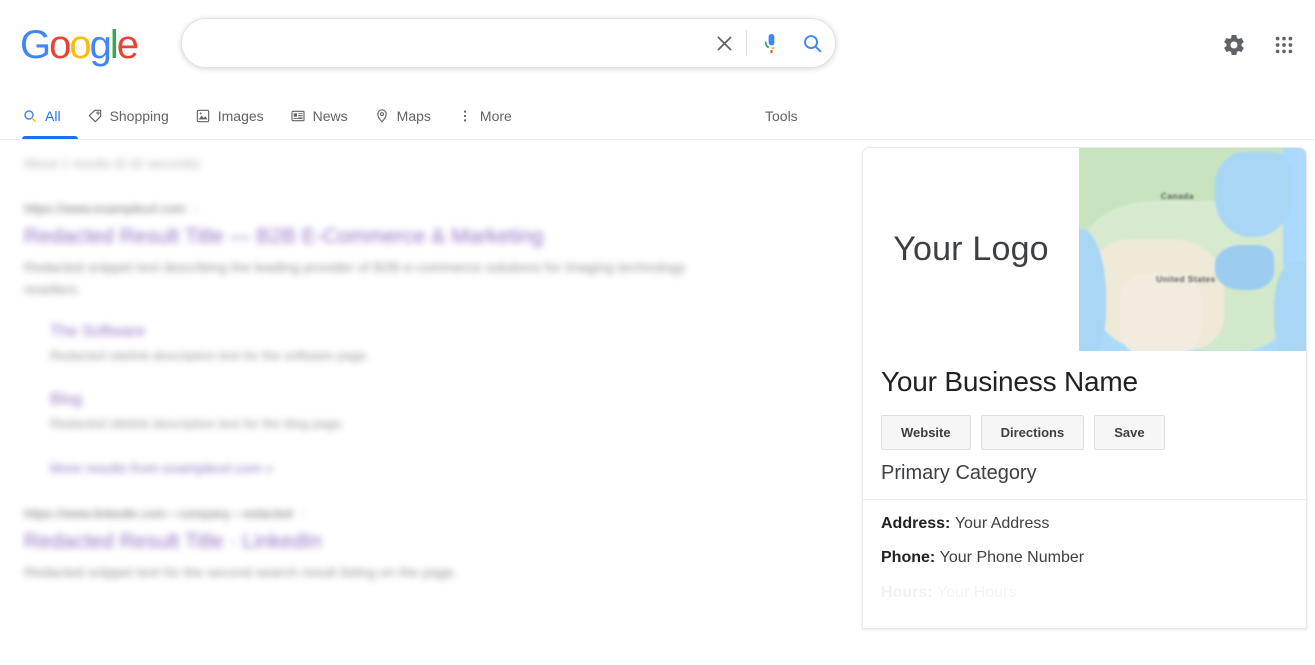 The width and height of the screenshot is (1315, 665). I want to click on magnifier-icon, so click(30, 116).